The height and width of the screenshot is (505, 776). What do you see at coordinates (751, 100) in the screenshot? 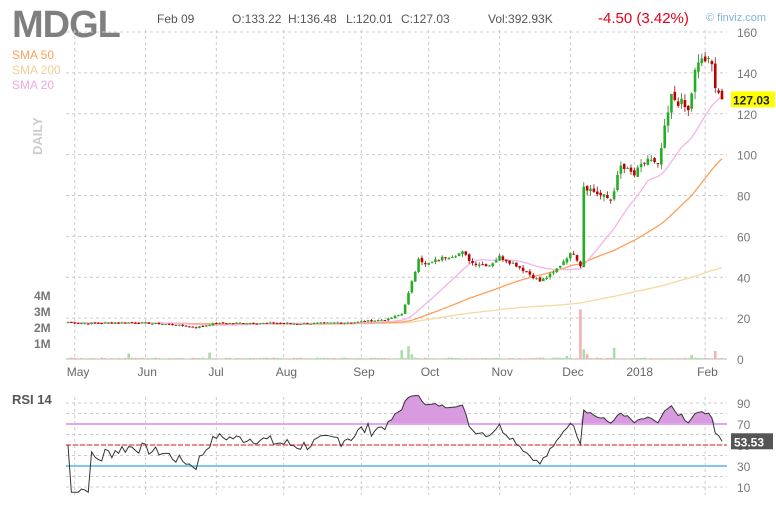
I see `last-price-label: 127.03` at bounding box center [751, 100].